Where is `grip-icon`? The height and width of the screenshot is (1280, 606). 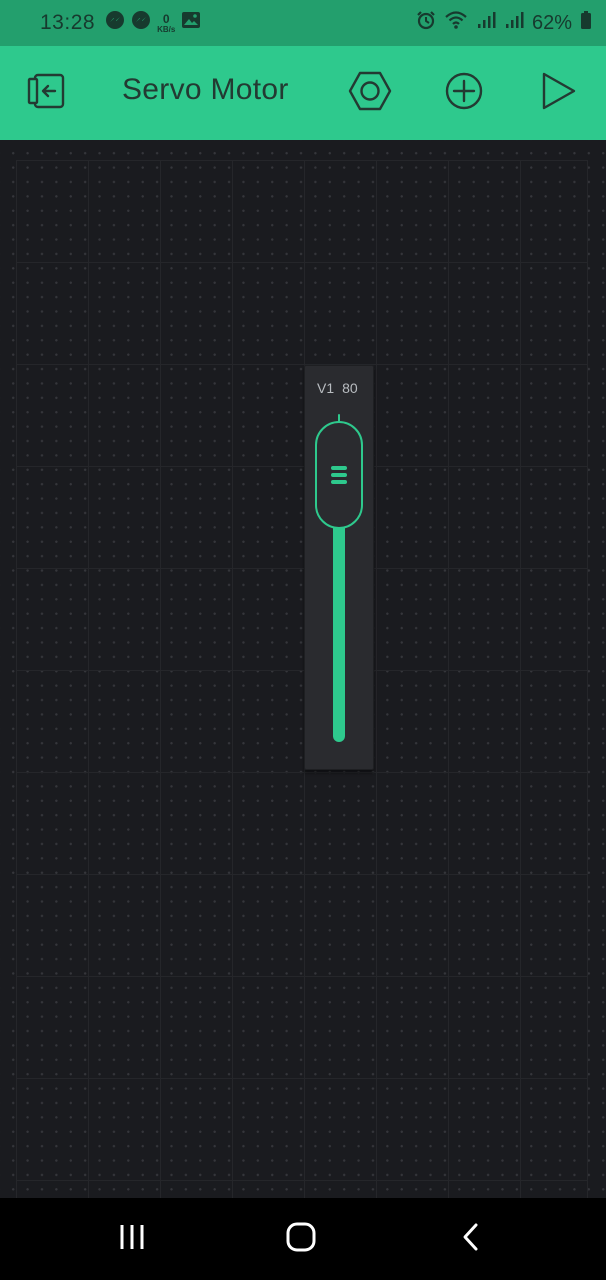
grip-icon is located at coordinates (339, 475).